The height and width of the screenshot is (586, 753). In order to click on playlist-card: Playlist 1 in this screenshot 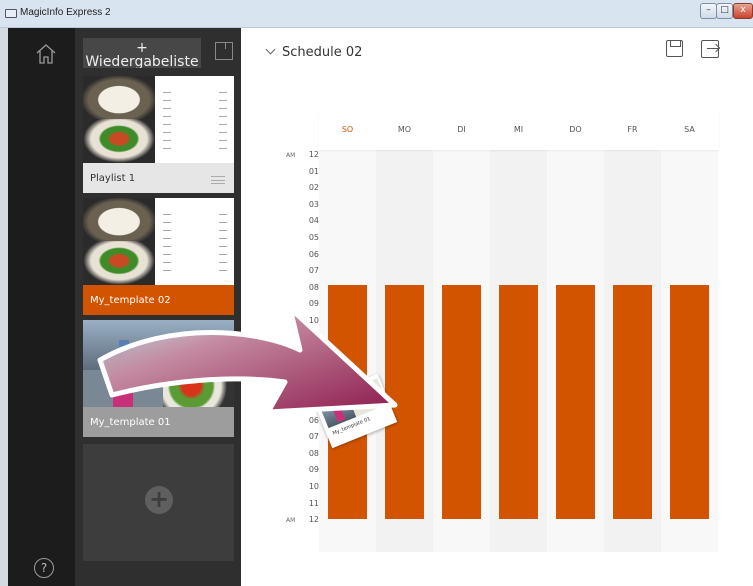, I will do `click(158, 134)`.